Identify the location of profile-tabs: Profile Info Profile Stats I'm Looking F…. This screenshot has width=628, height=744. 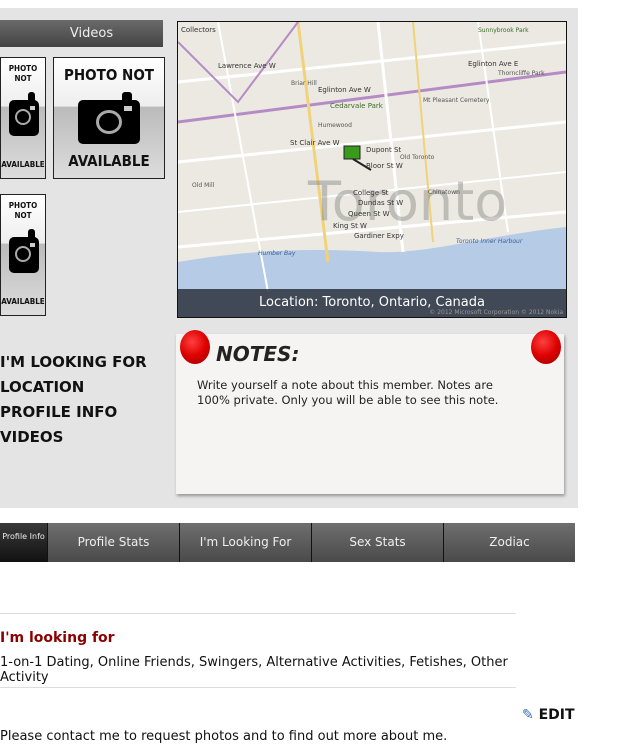
(287, 542).